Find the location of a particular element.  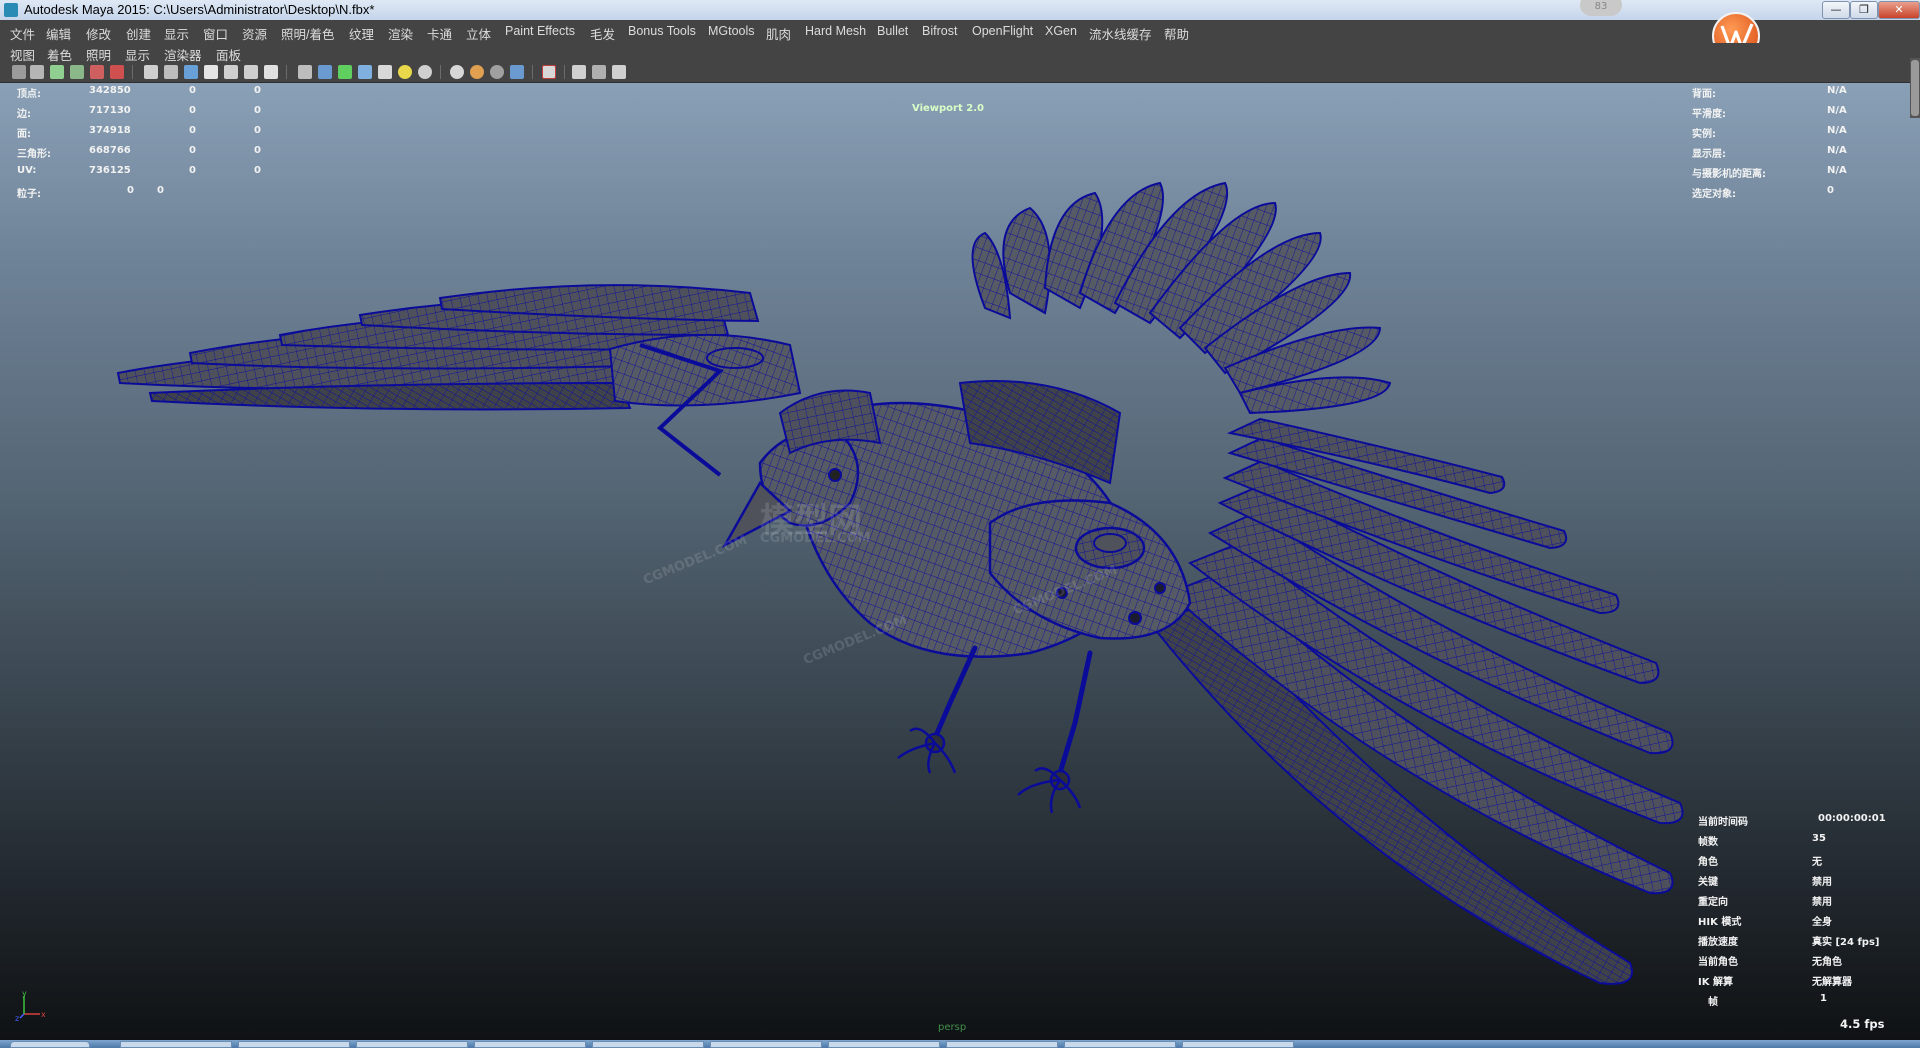

menu-create: 创建 is located at coordinates (138, 33).